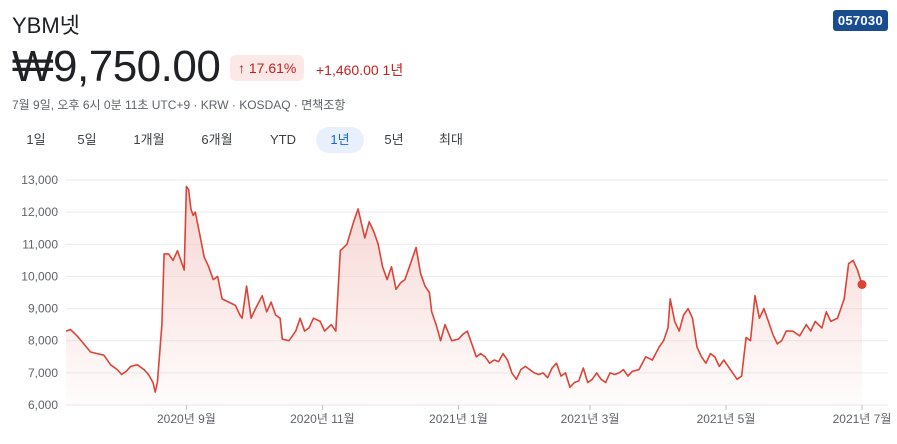  What do you see at coordinates (43, 373) in the screenshot?
I see `y-tick-label: 7,000` at bounding box center [43, 373].